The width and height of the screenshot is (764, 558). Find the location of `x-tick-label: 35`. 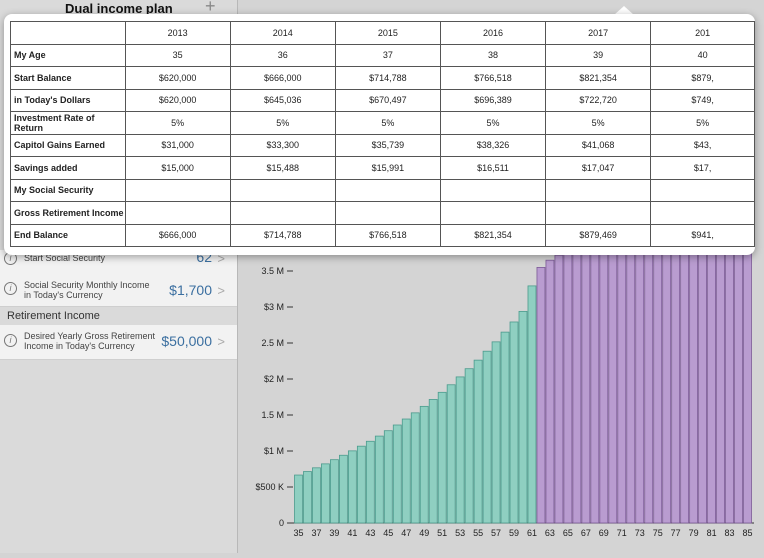

x-tick-label: 35 is located at coordinates (298, 533).